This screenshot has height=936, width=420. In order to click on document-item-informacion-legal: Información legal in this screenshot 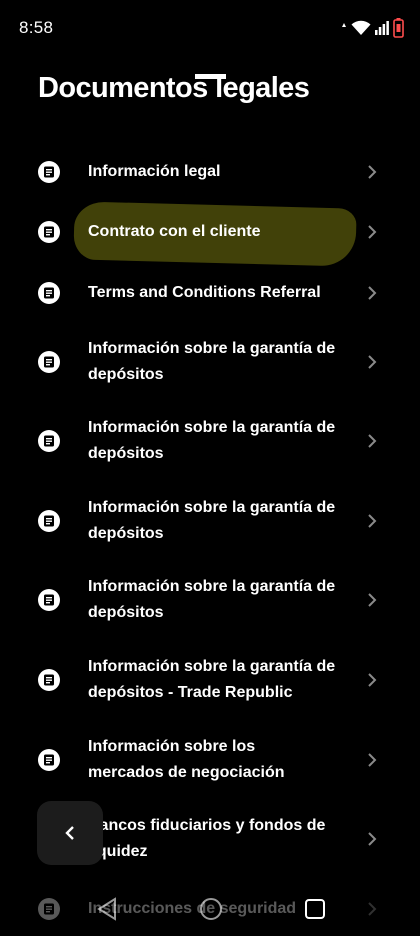, I will do `click(210, 172)`.